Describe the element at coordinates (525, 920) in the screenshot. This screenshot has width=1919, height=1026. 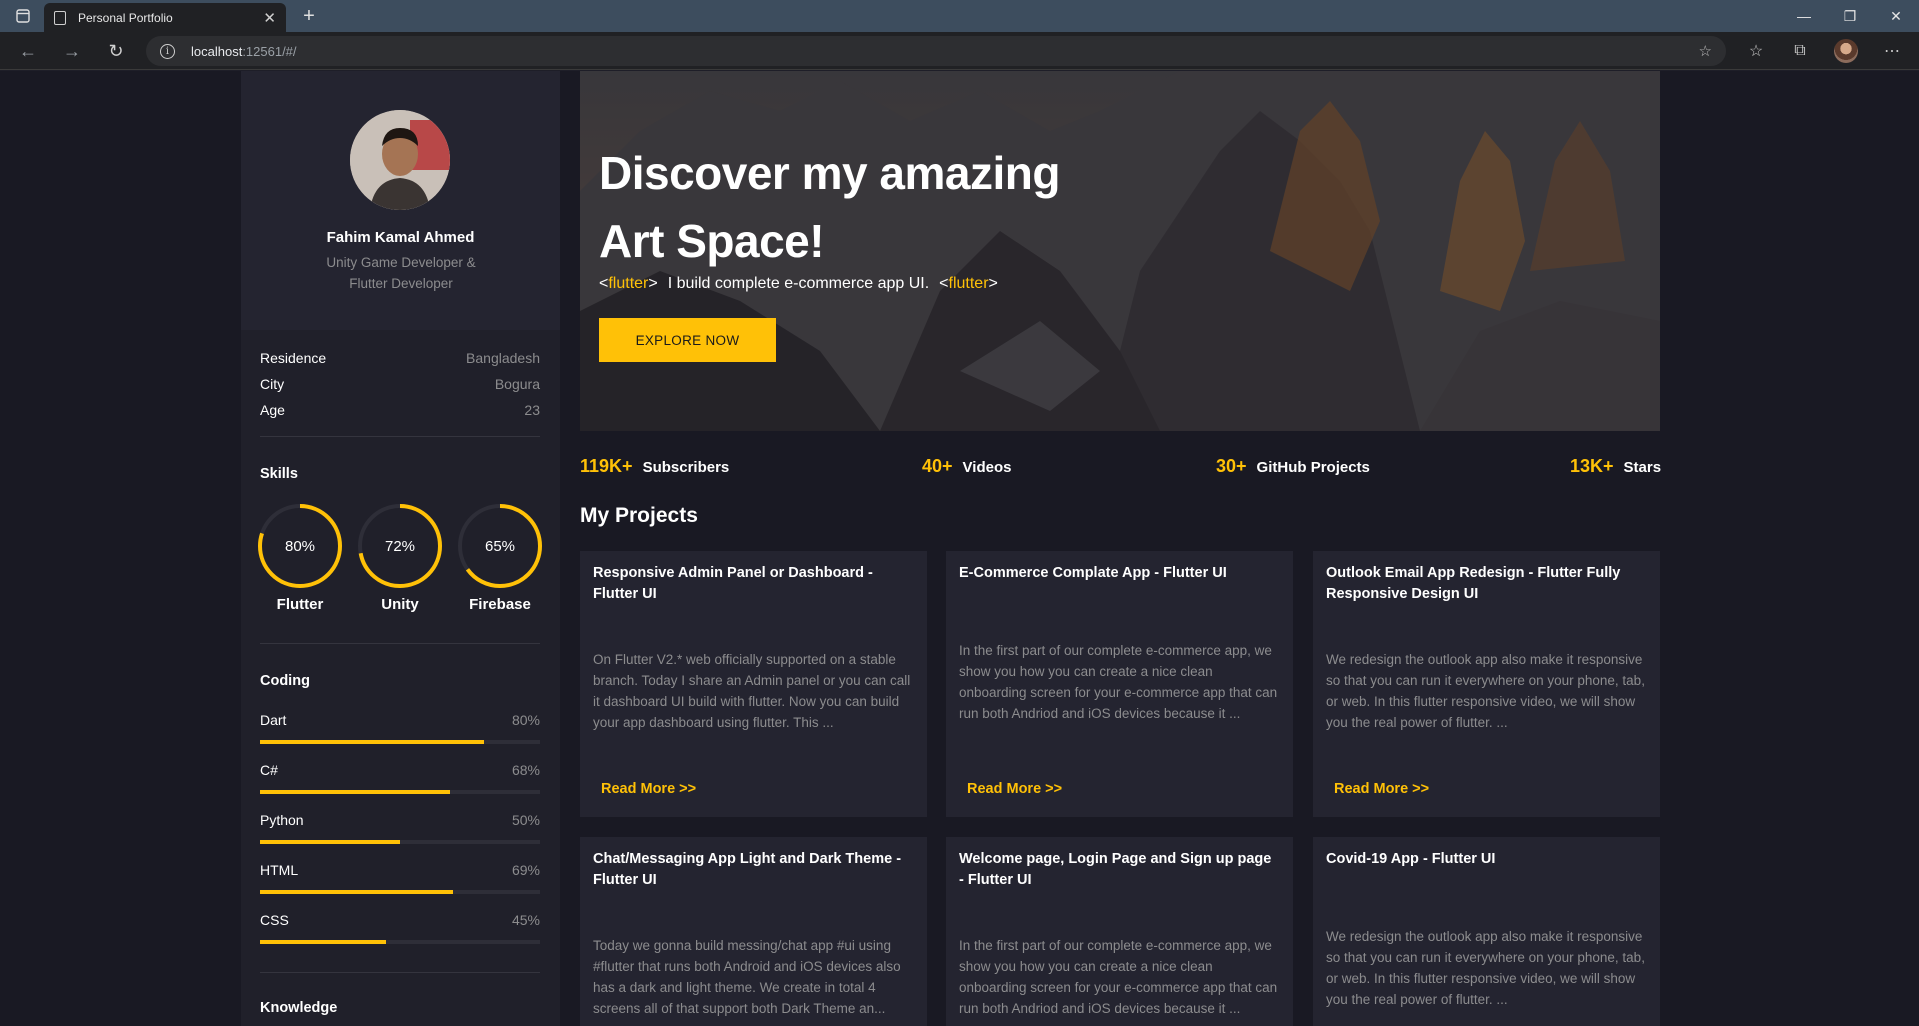
I see `coding-percent: 45%` at that location.